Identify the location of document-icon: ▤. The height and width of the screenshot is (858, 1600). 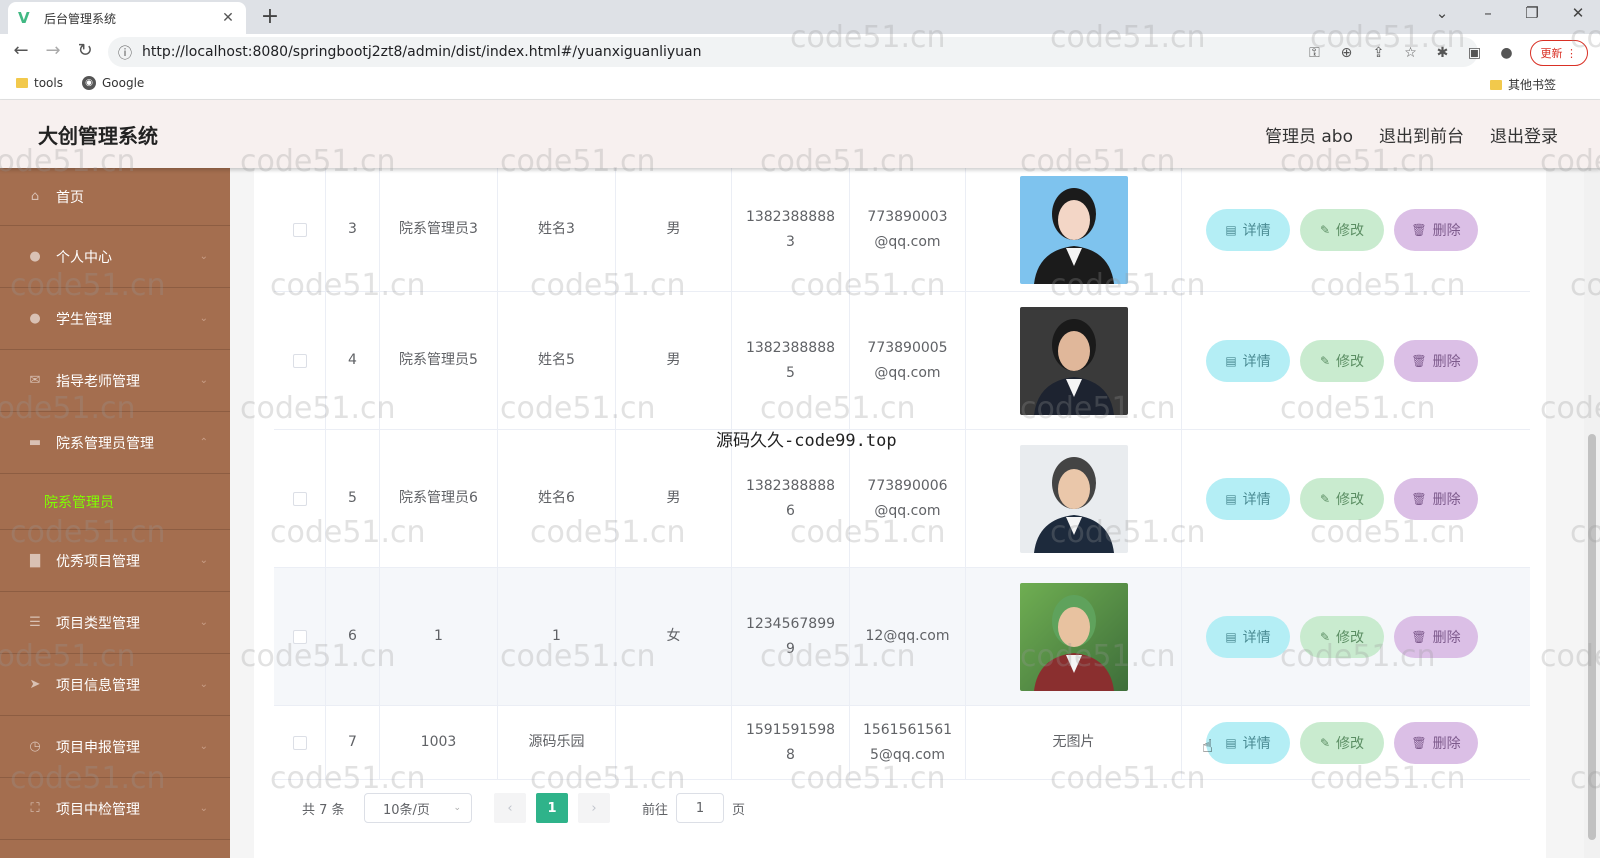
(1231, 230).